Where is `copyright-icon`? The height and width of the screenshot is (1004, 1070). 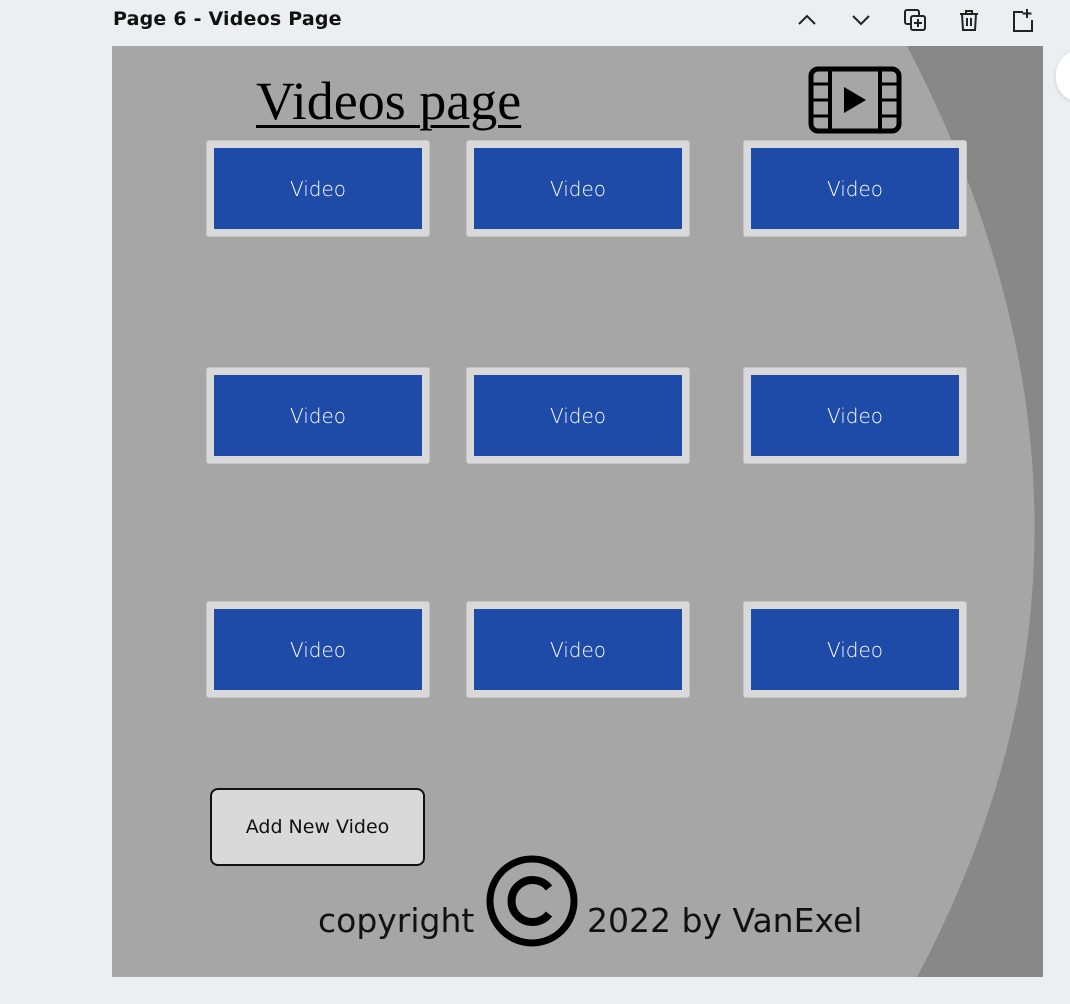 copyright-icon is located at coordinates (532, 901).